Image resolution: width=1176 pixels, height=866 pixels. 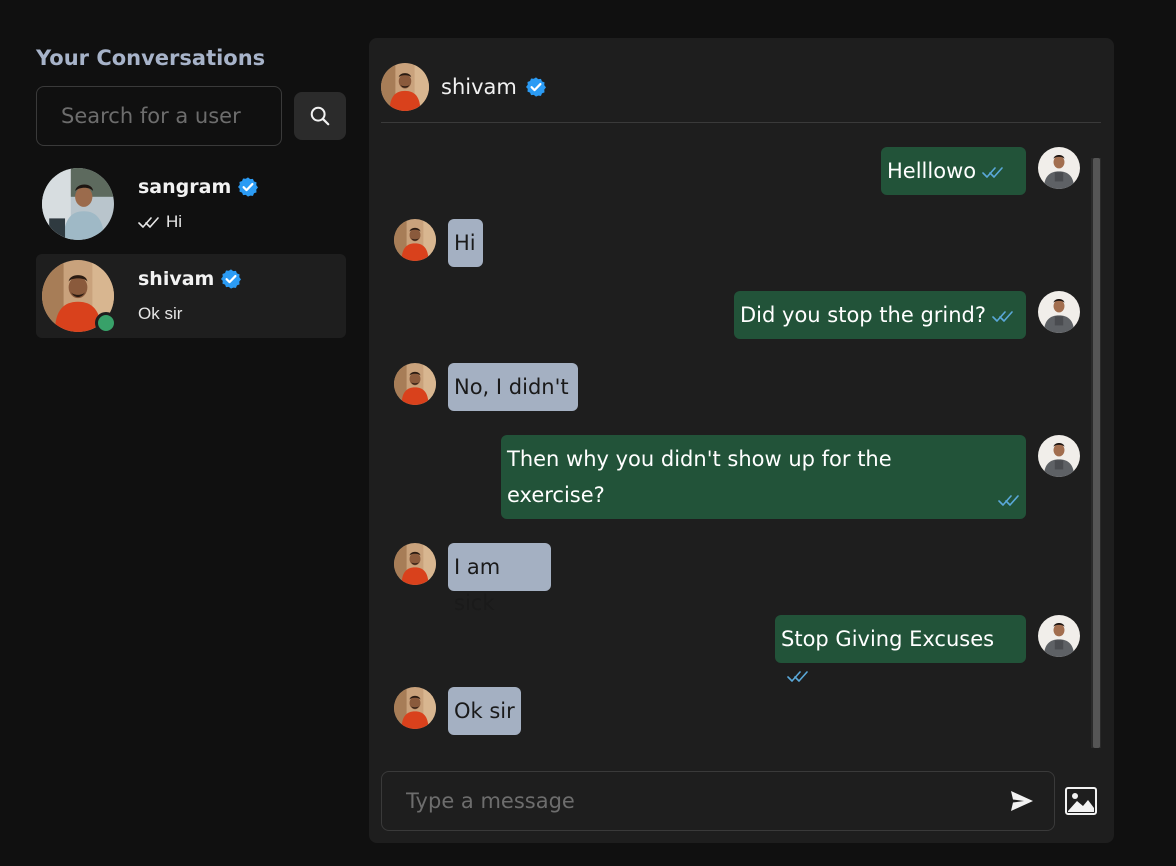 I want to click on message-text: I am sick, so click(x=477, y=585).